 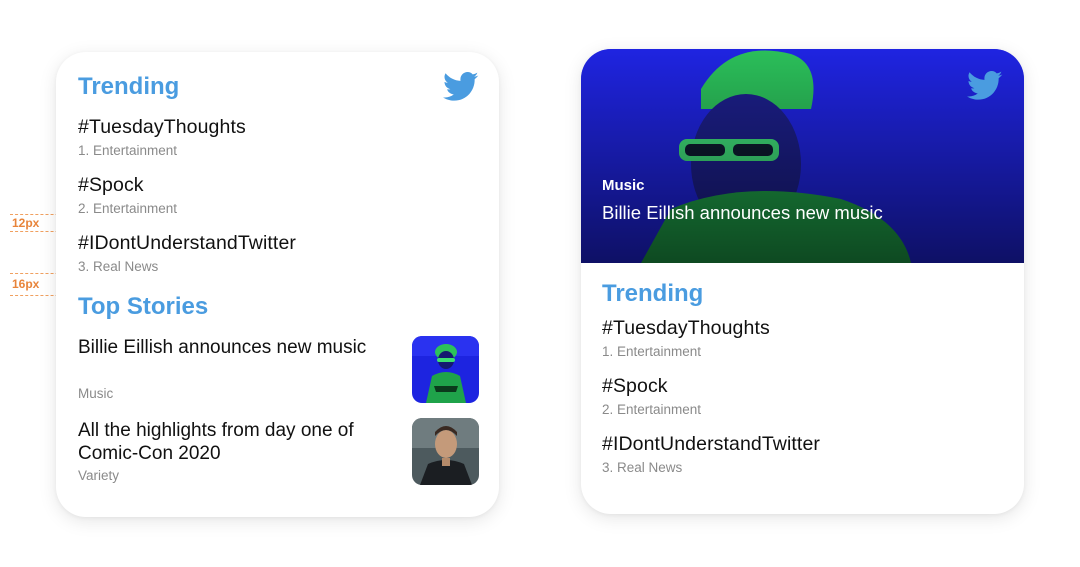 What do you see at coordinates (623, 185) in the screenshot?
I see `hero-category: Music` at bounding box center [623, 185].